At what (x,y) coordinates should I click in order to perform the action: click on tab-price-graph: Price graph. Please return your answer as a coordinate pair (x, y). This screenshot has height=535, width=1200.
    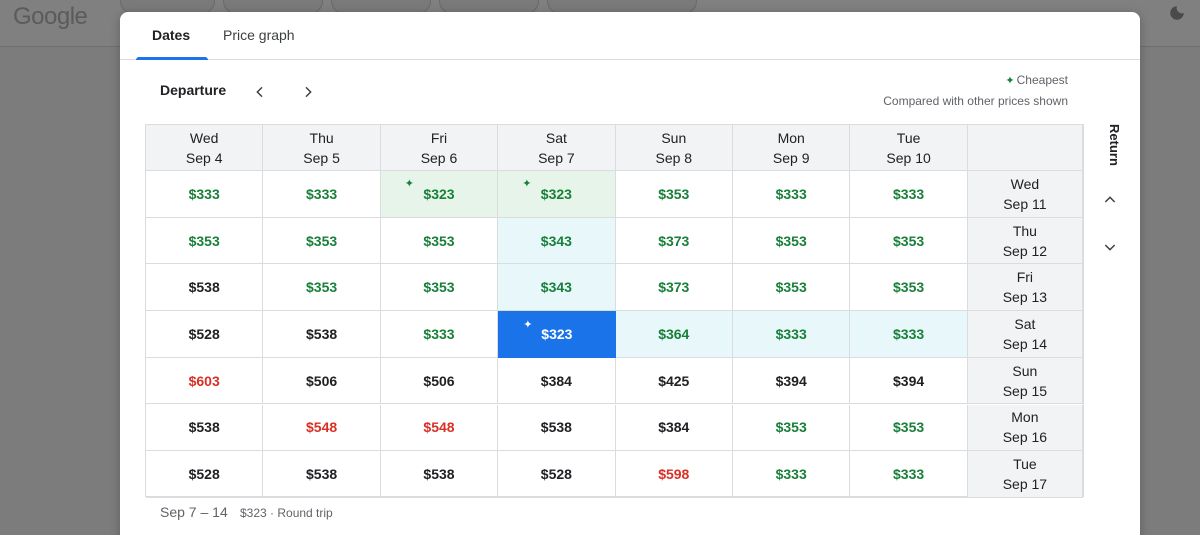
    Looking at the image, I should click on (259, 36).